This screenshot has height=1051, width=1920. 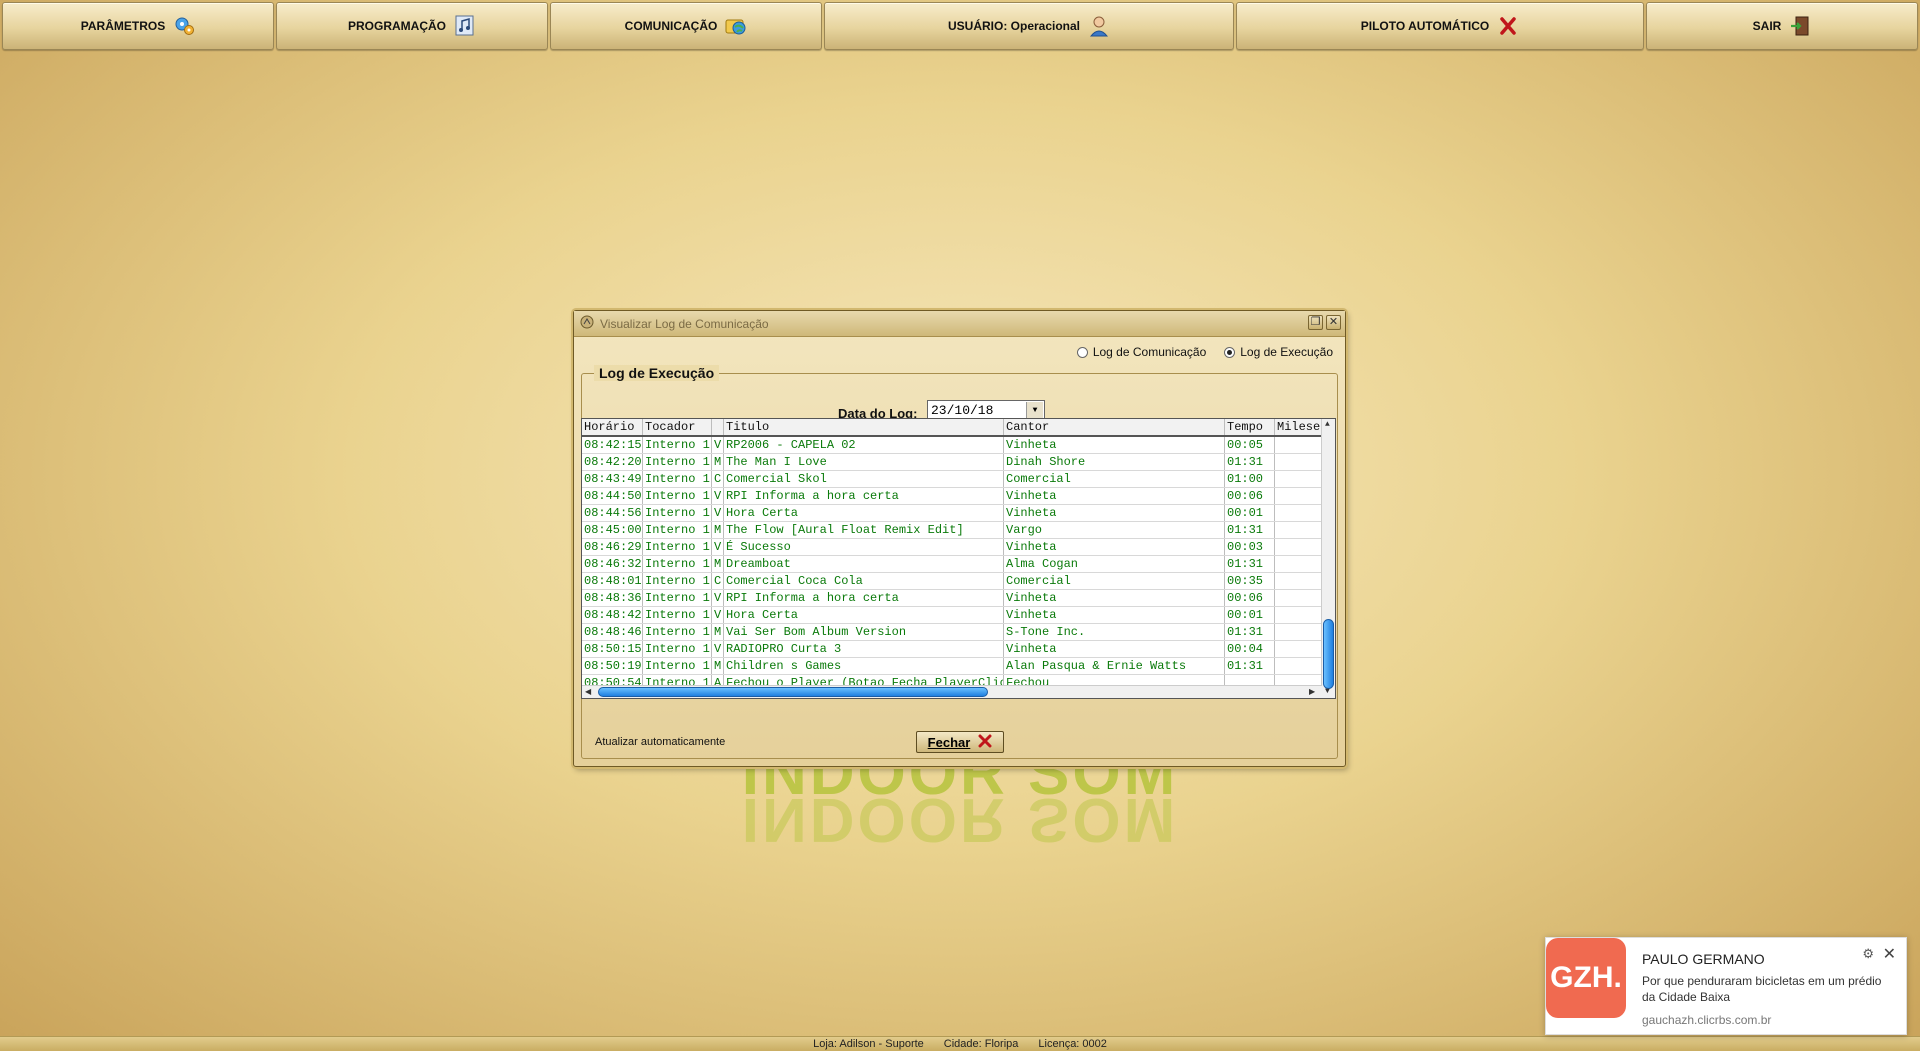 What do you see at coordinates (1707, 1020) in the screenshot?
I see `notification-source: gauchazh.clicrbs.com.br` at bounding box center [1707, 1020].